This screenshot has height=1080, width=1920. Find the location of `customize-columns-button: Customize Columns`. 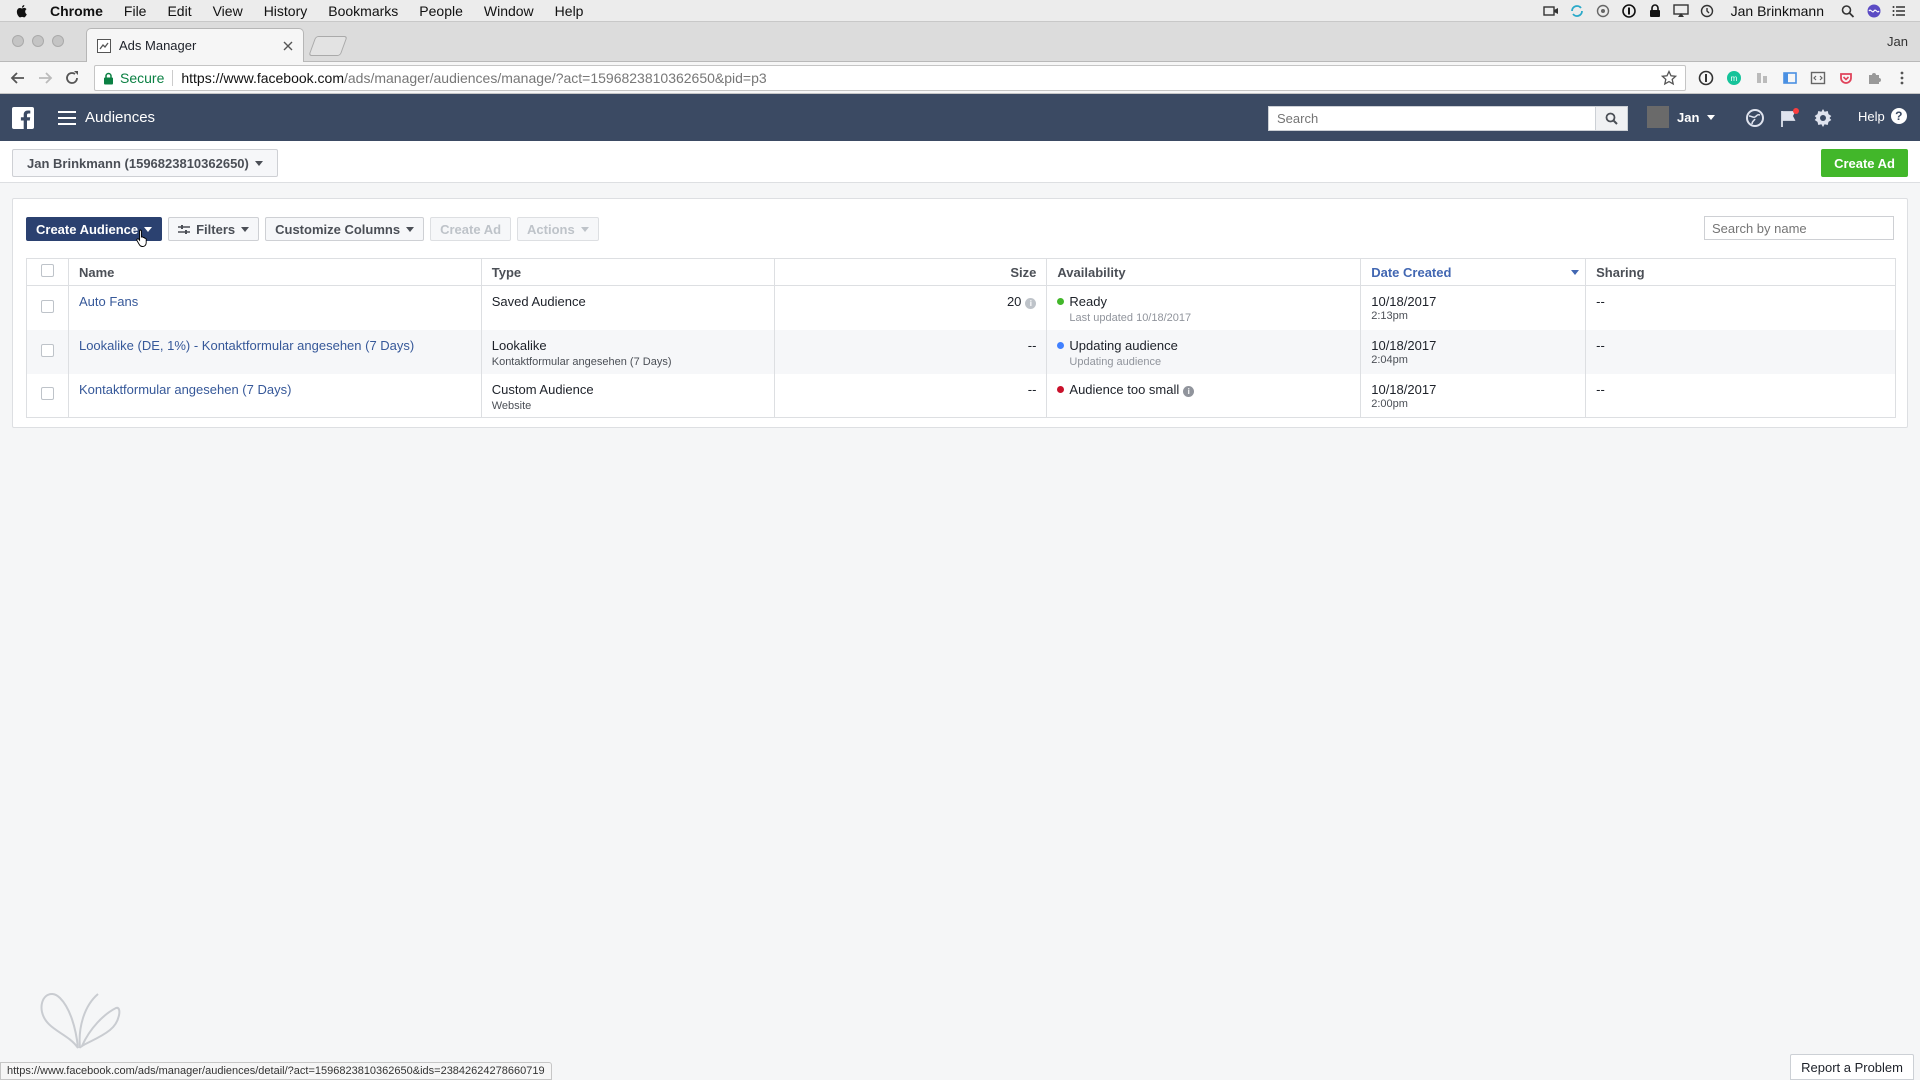

customize-columns-button: Customize Columns is located at coordinates (345, 229).